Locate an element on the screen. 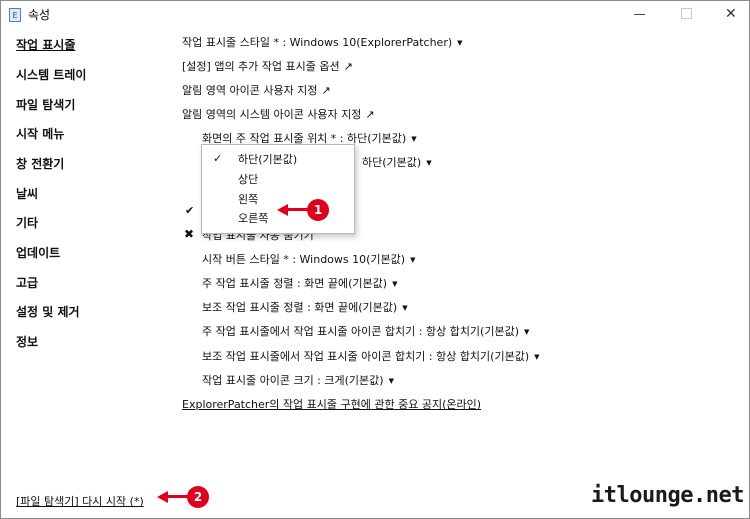 Image resolution: width=750 pixels, height=519 pixels. restart-explorer-link: [파일 탐색기] 다시 시작 (*) is located at coordinates (80, 501).